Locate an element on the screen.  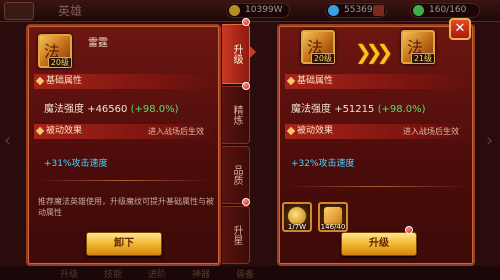
rune-next-level-icon: 法 21级 is located at coordinates (418, 47).